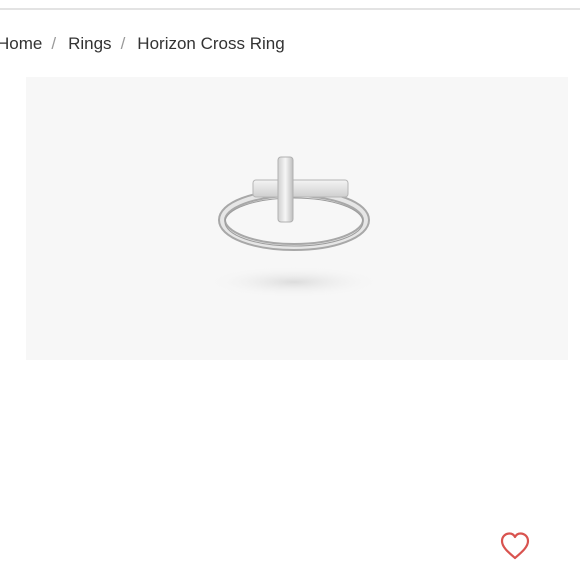  Describe the element at coordinates (21, 44) in the screenshot. I see `breadcrumb-home-link: Home` at that location.